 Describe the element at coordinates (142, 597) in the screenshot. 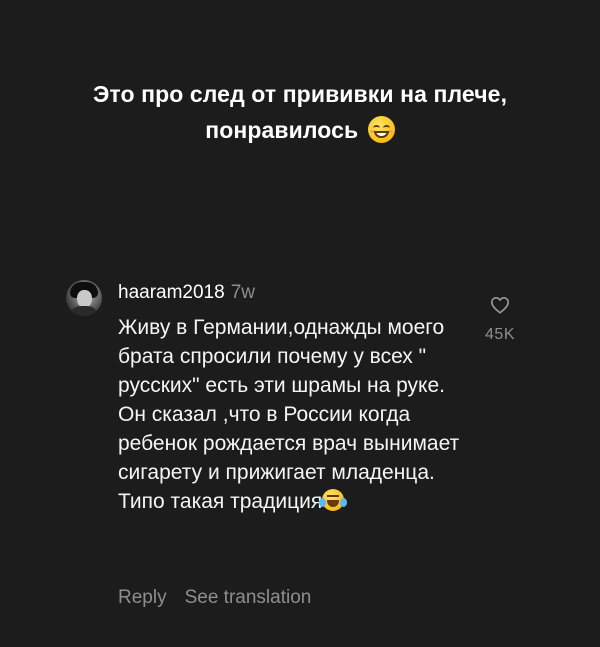

I see `reply-button: Reply` at that location.